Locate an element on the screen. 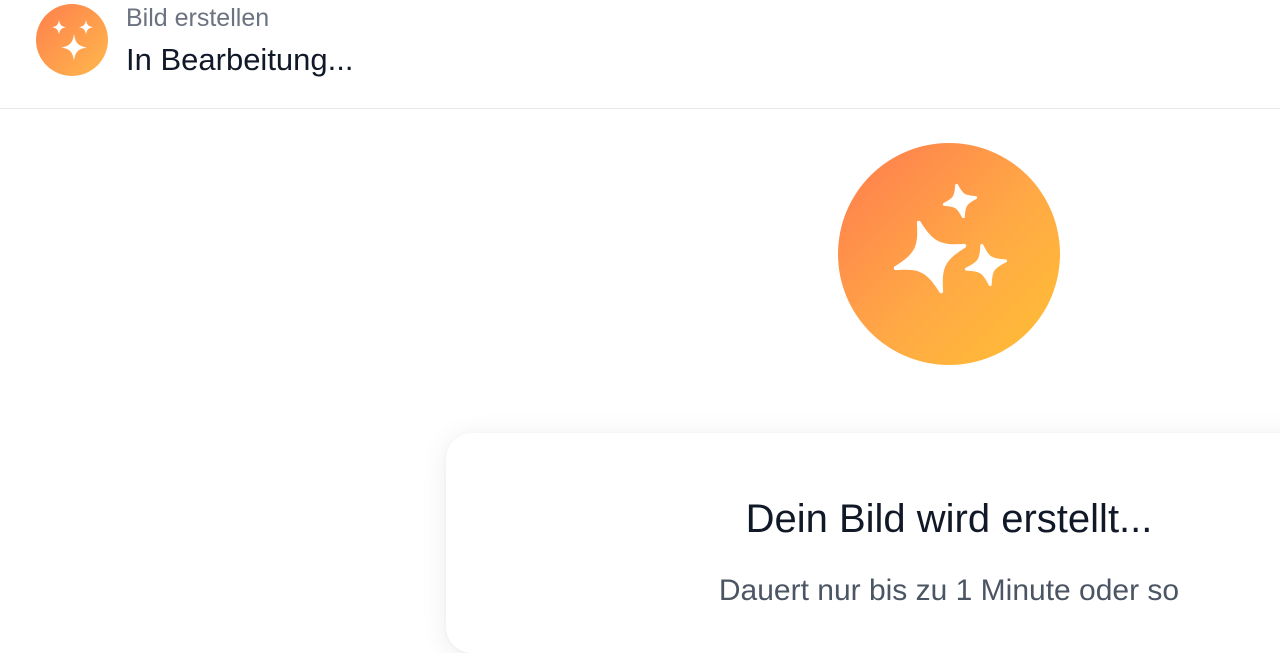 This screenshot has width=1280, height=653. header-subtitle: Bild erstellen is located at coordinates (198, 18).